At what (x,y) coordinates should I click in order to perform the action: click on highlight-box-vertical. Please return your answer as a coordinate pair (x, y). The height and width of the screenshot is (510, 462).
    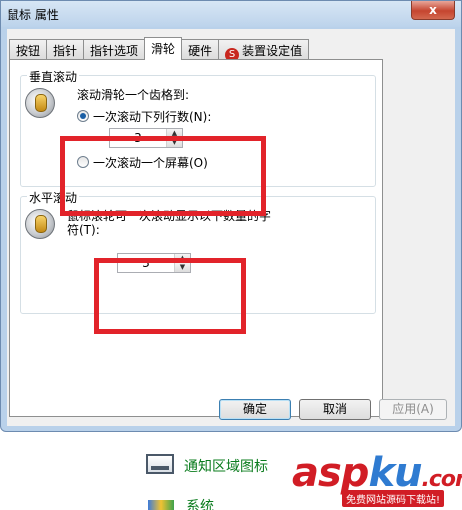
    Looking at the image, I should click on (163, 176).